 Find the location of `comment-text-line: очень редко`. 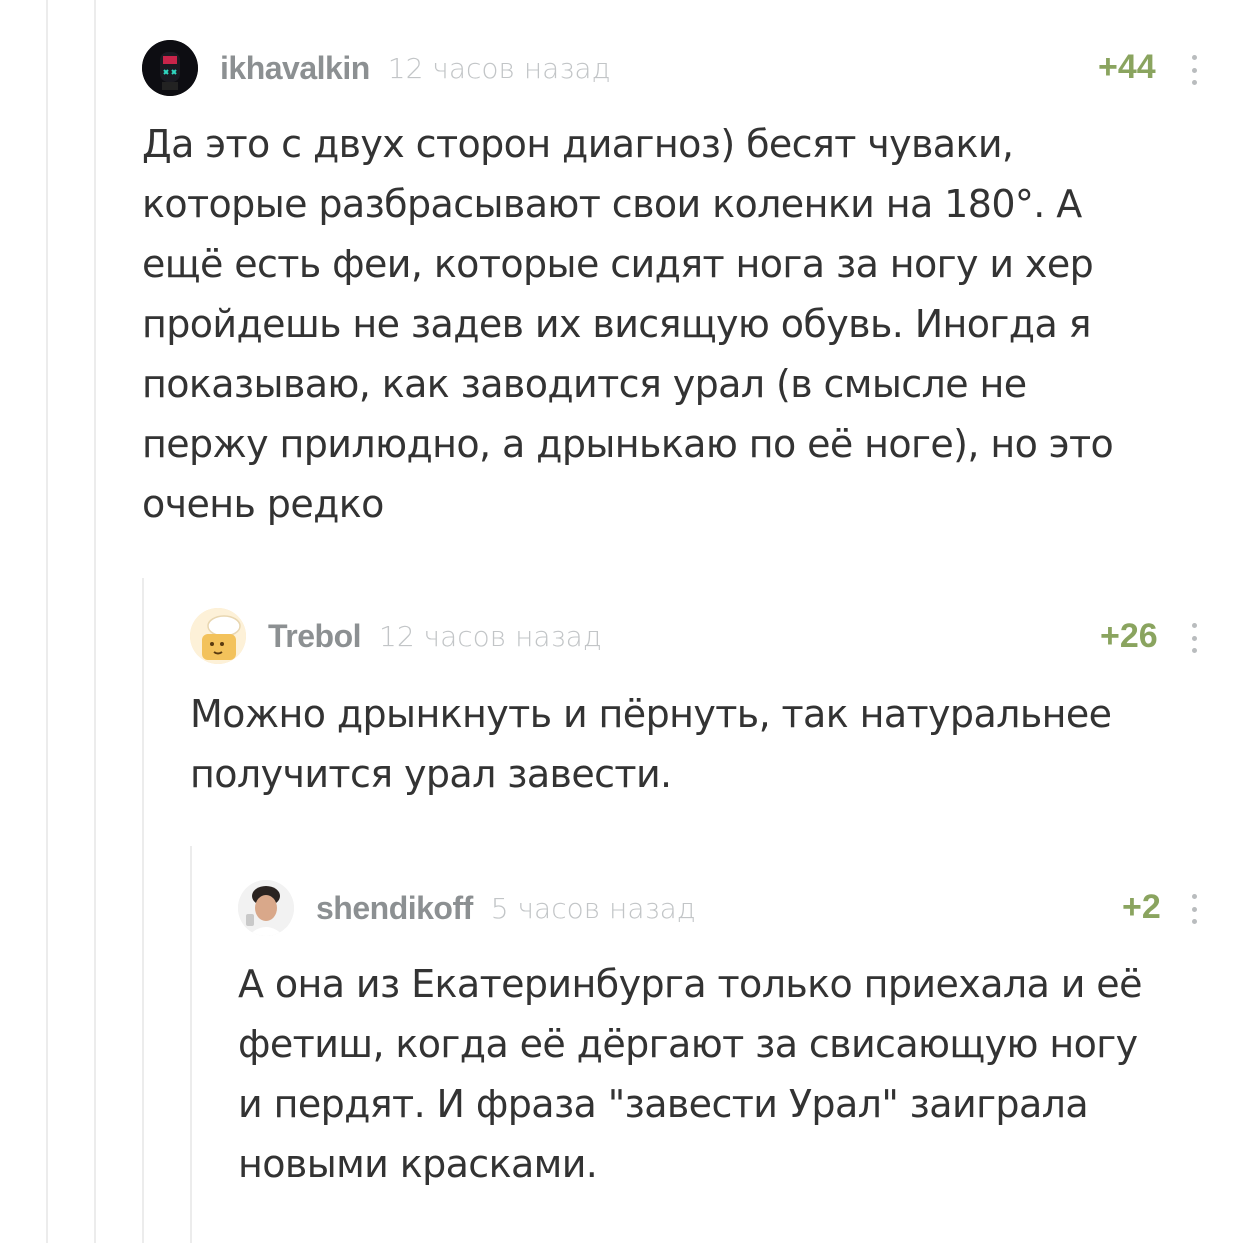

comment-text-line: очень редко is located at coordinates (263, 504).